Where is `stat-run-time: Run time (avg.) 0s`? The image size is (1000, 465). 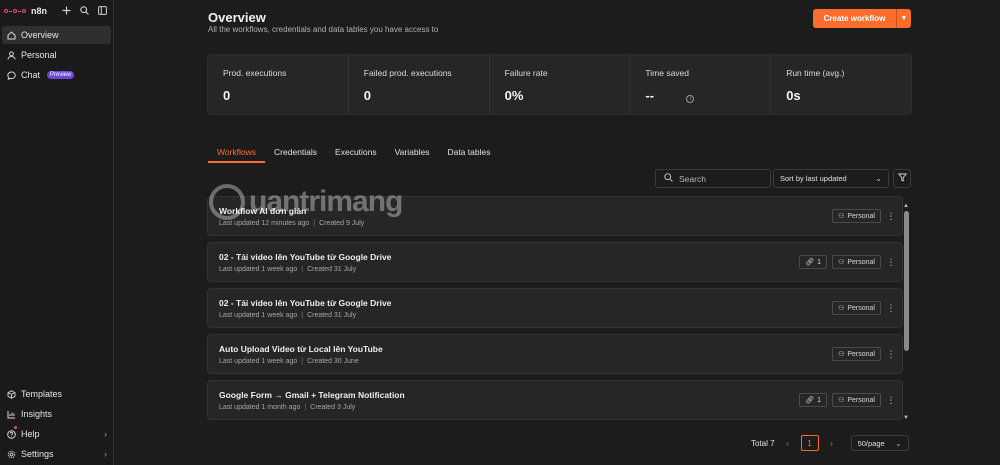 stat-run-time: Run time (avg.) 0s is located at coordinates (841, 84).